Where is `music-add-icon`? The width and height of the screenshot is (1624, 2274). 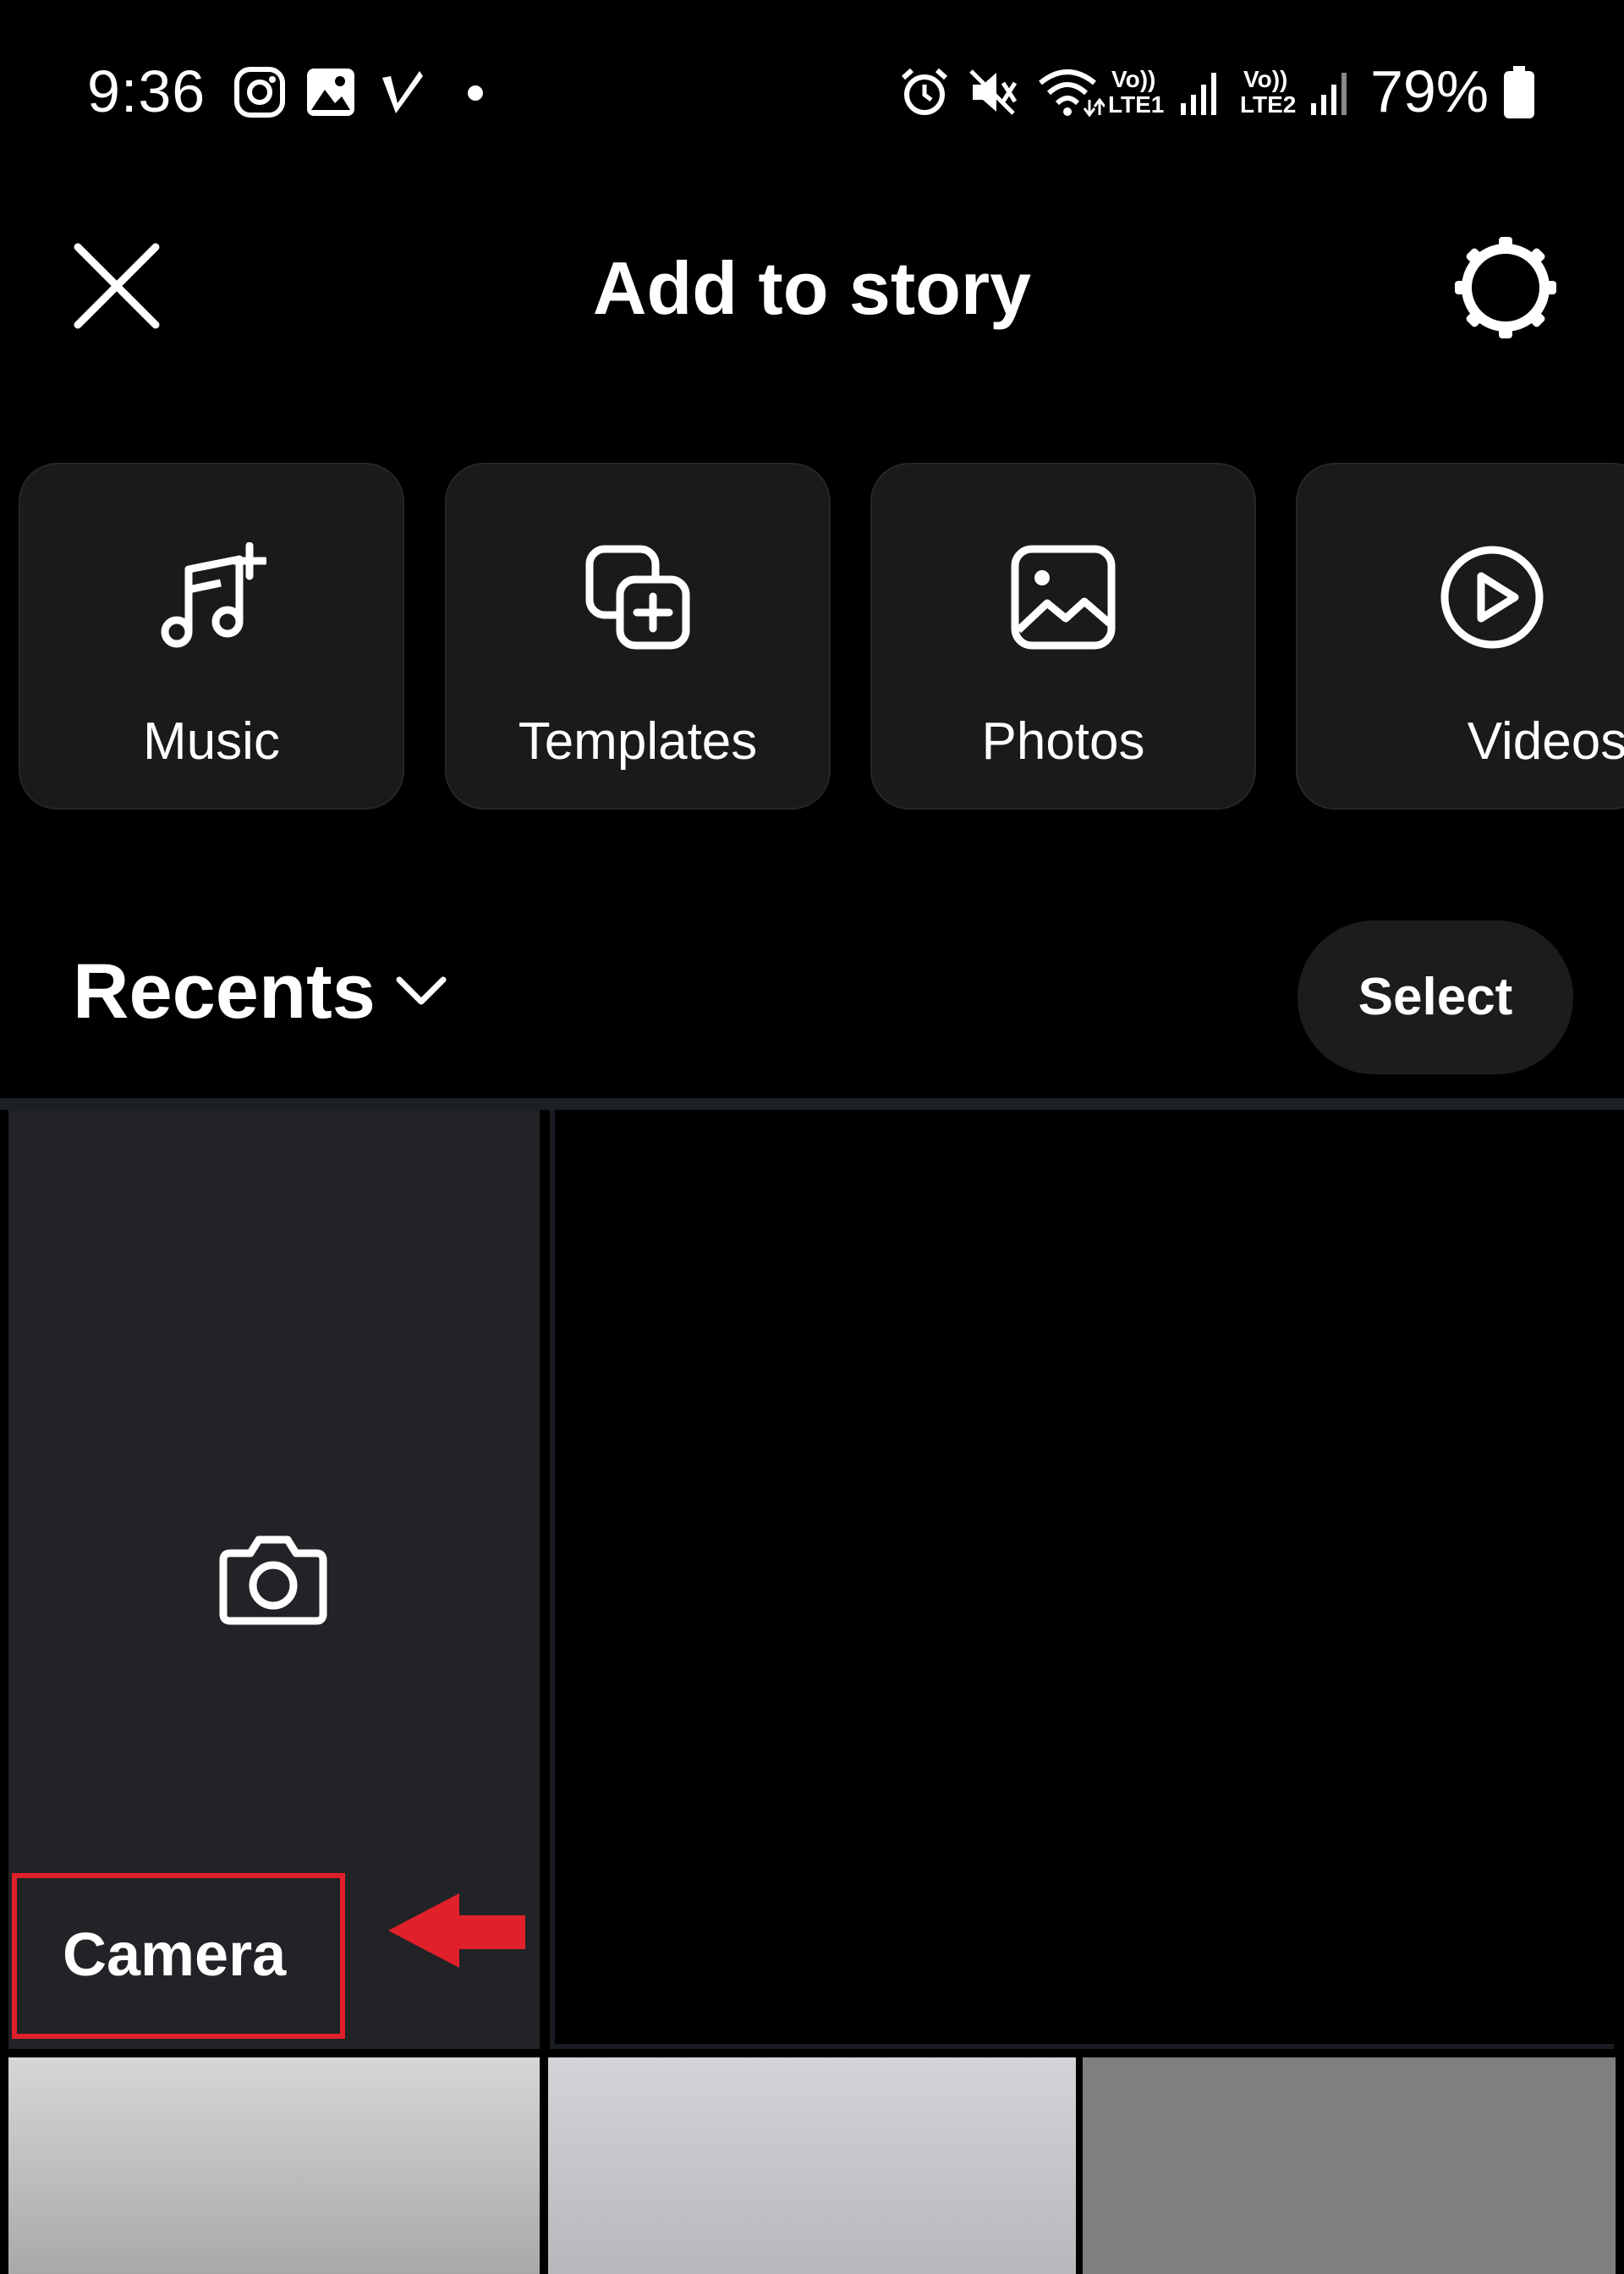 music-add-icon is located at coordinates (214, 595).